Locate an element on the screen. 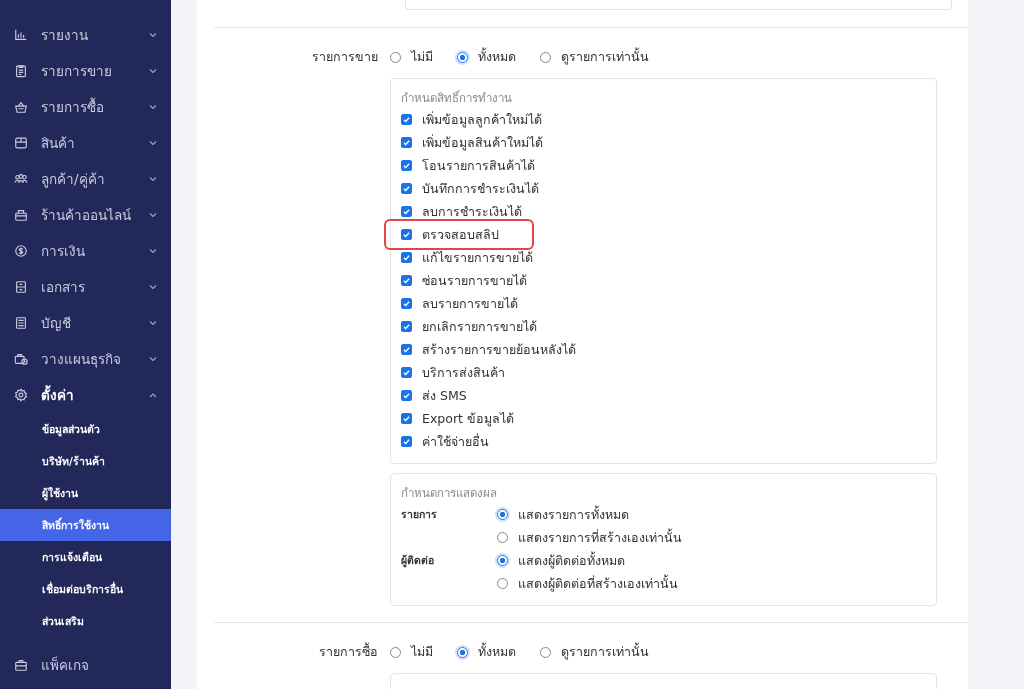 This screenshot has width=1024, height=689. clipboard-icon is located at coordinates (21, 71).